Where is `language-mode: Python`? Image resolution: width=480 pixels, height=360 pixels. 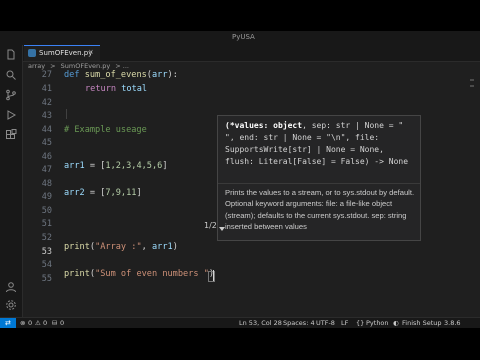
language-mode: Python is located at coordinates (377, 323).